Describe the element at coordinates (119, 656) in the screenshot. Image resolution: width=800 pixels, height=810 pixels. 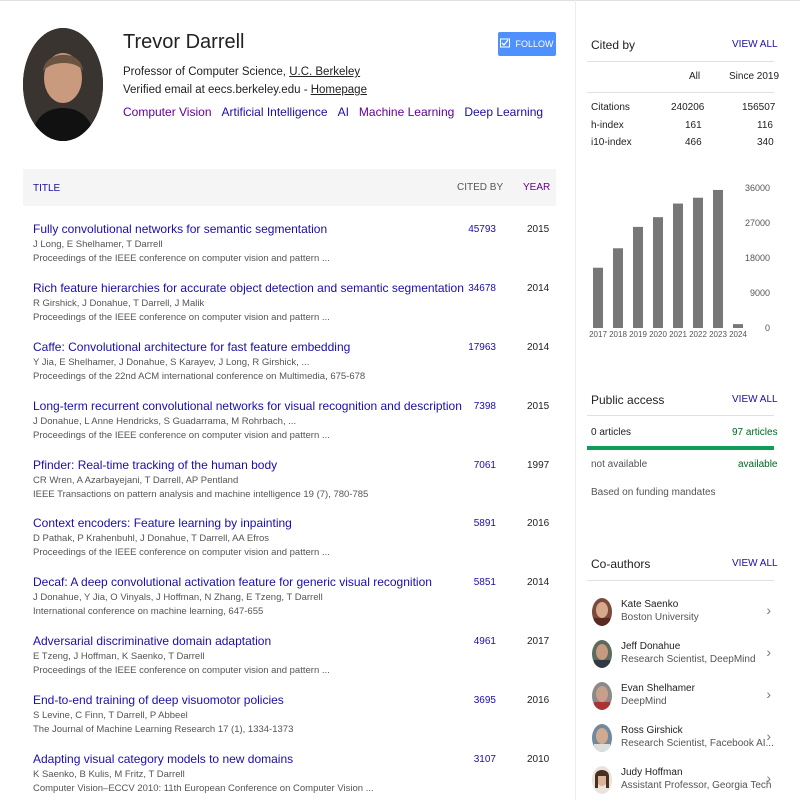
I see `article-authors: E Tzeng, J Hoffman, K Saenko, T Darrell` at that location.